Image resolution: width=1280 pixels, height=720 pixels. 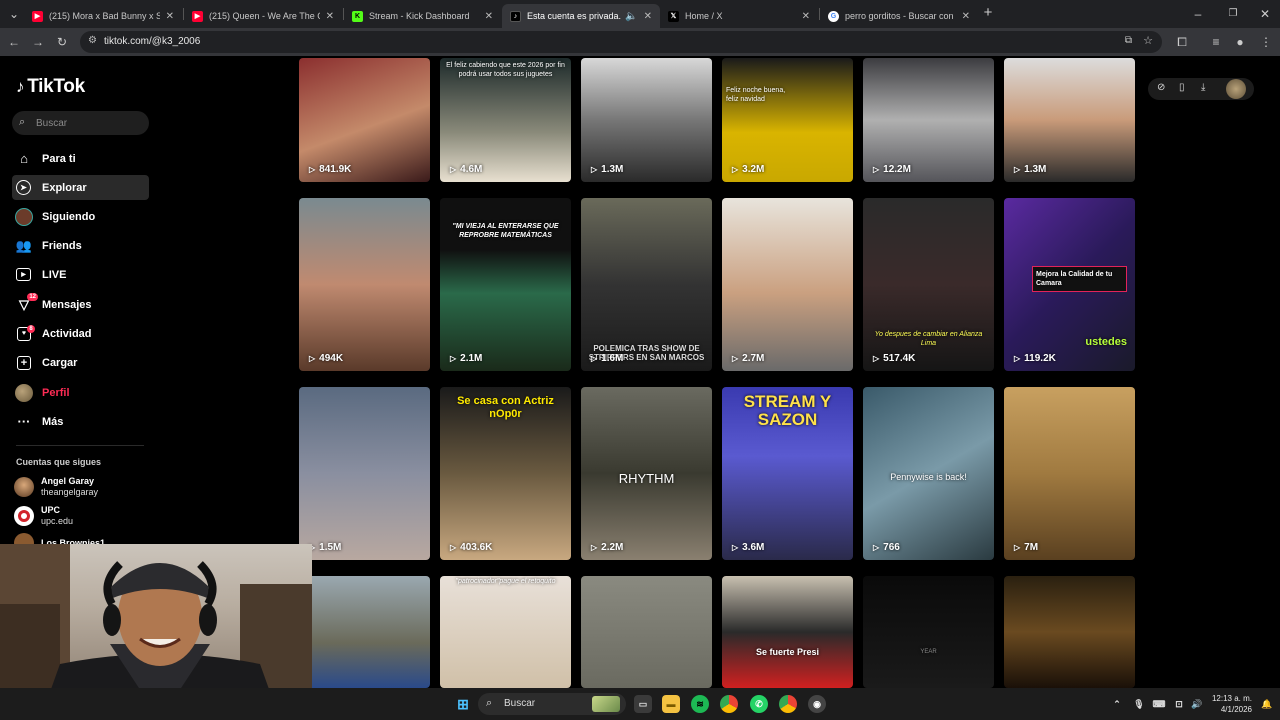 What do you see at coordinates (928, 473) in the screenshot?
I see `video-tile: Pennywise is back! ▷ 766` at bounding box center [928, 473].